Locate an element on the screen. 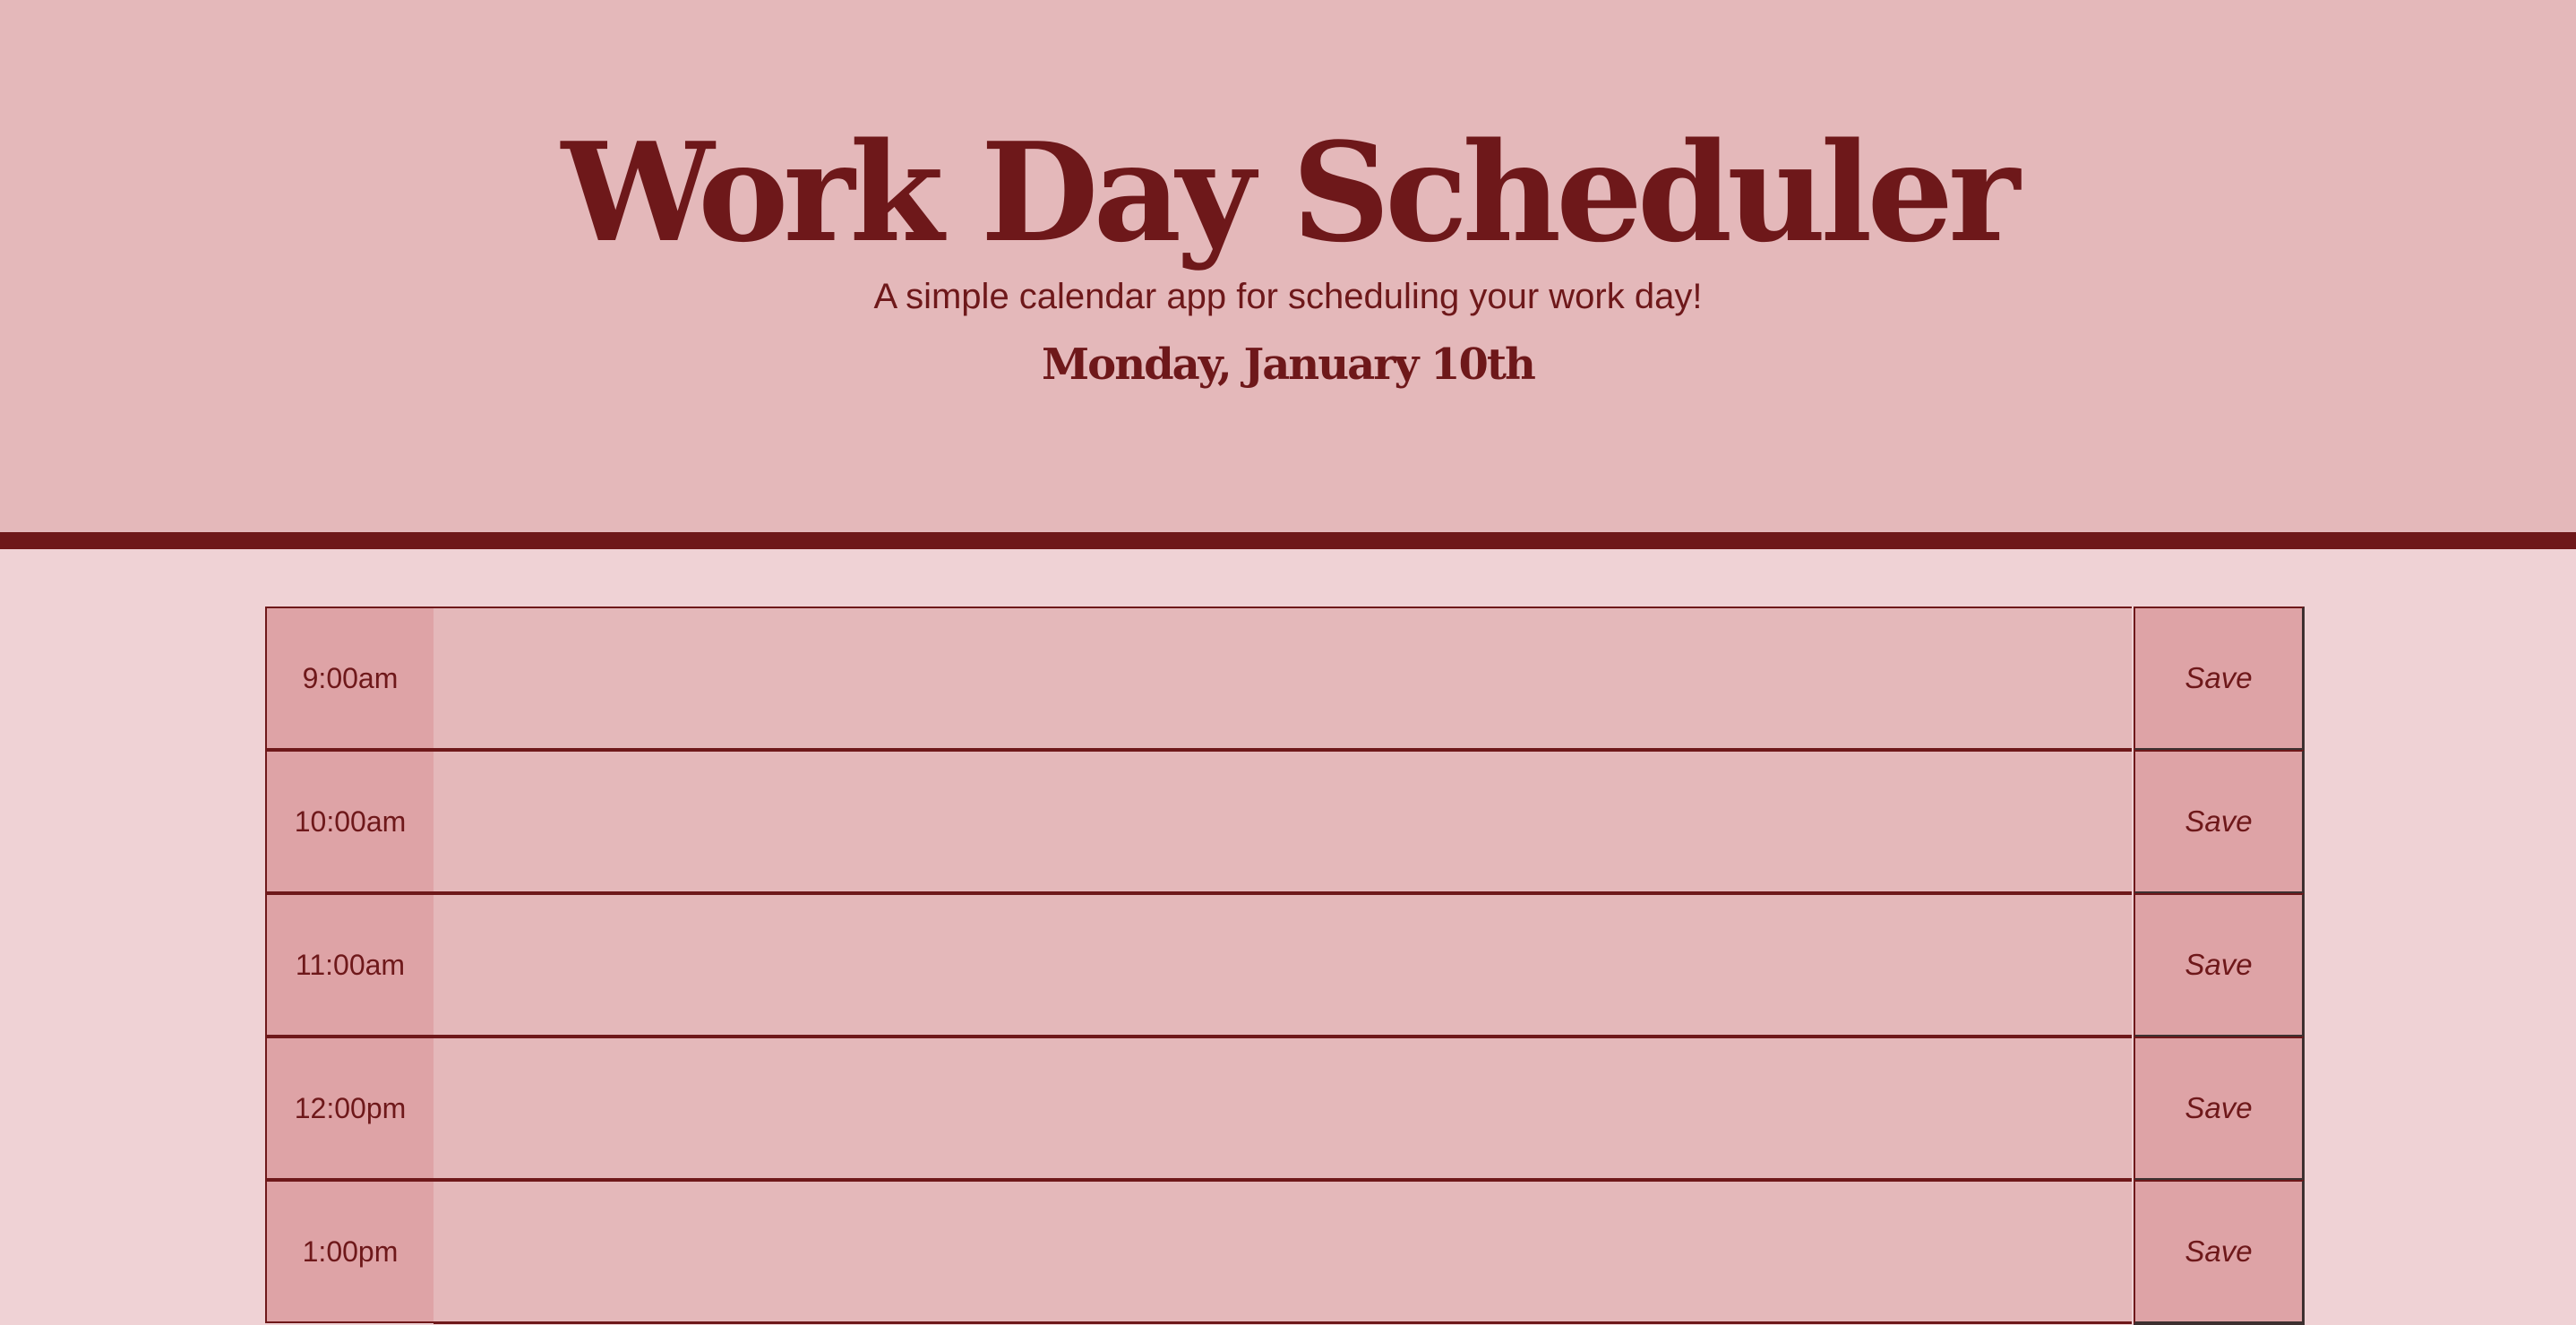 The width and height of the screenshot is (2576, 1325). hour-label: 10:00am is located at coordinates (350, 822).